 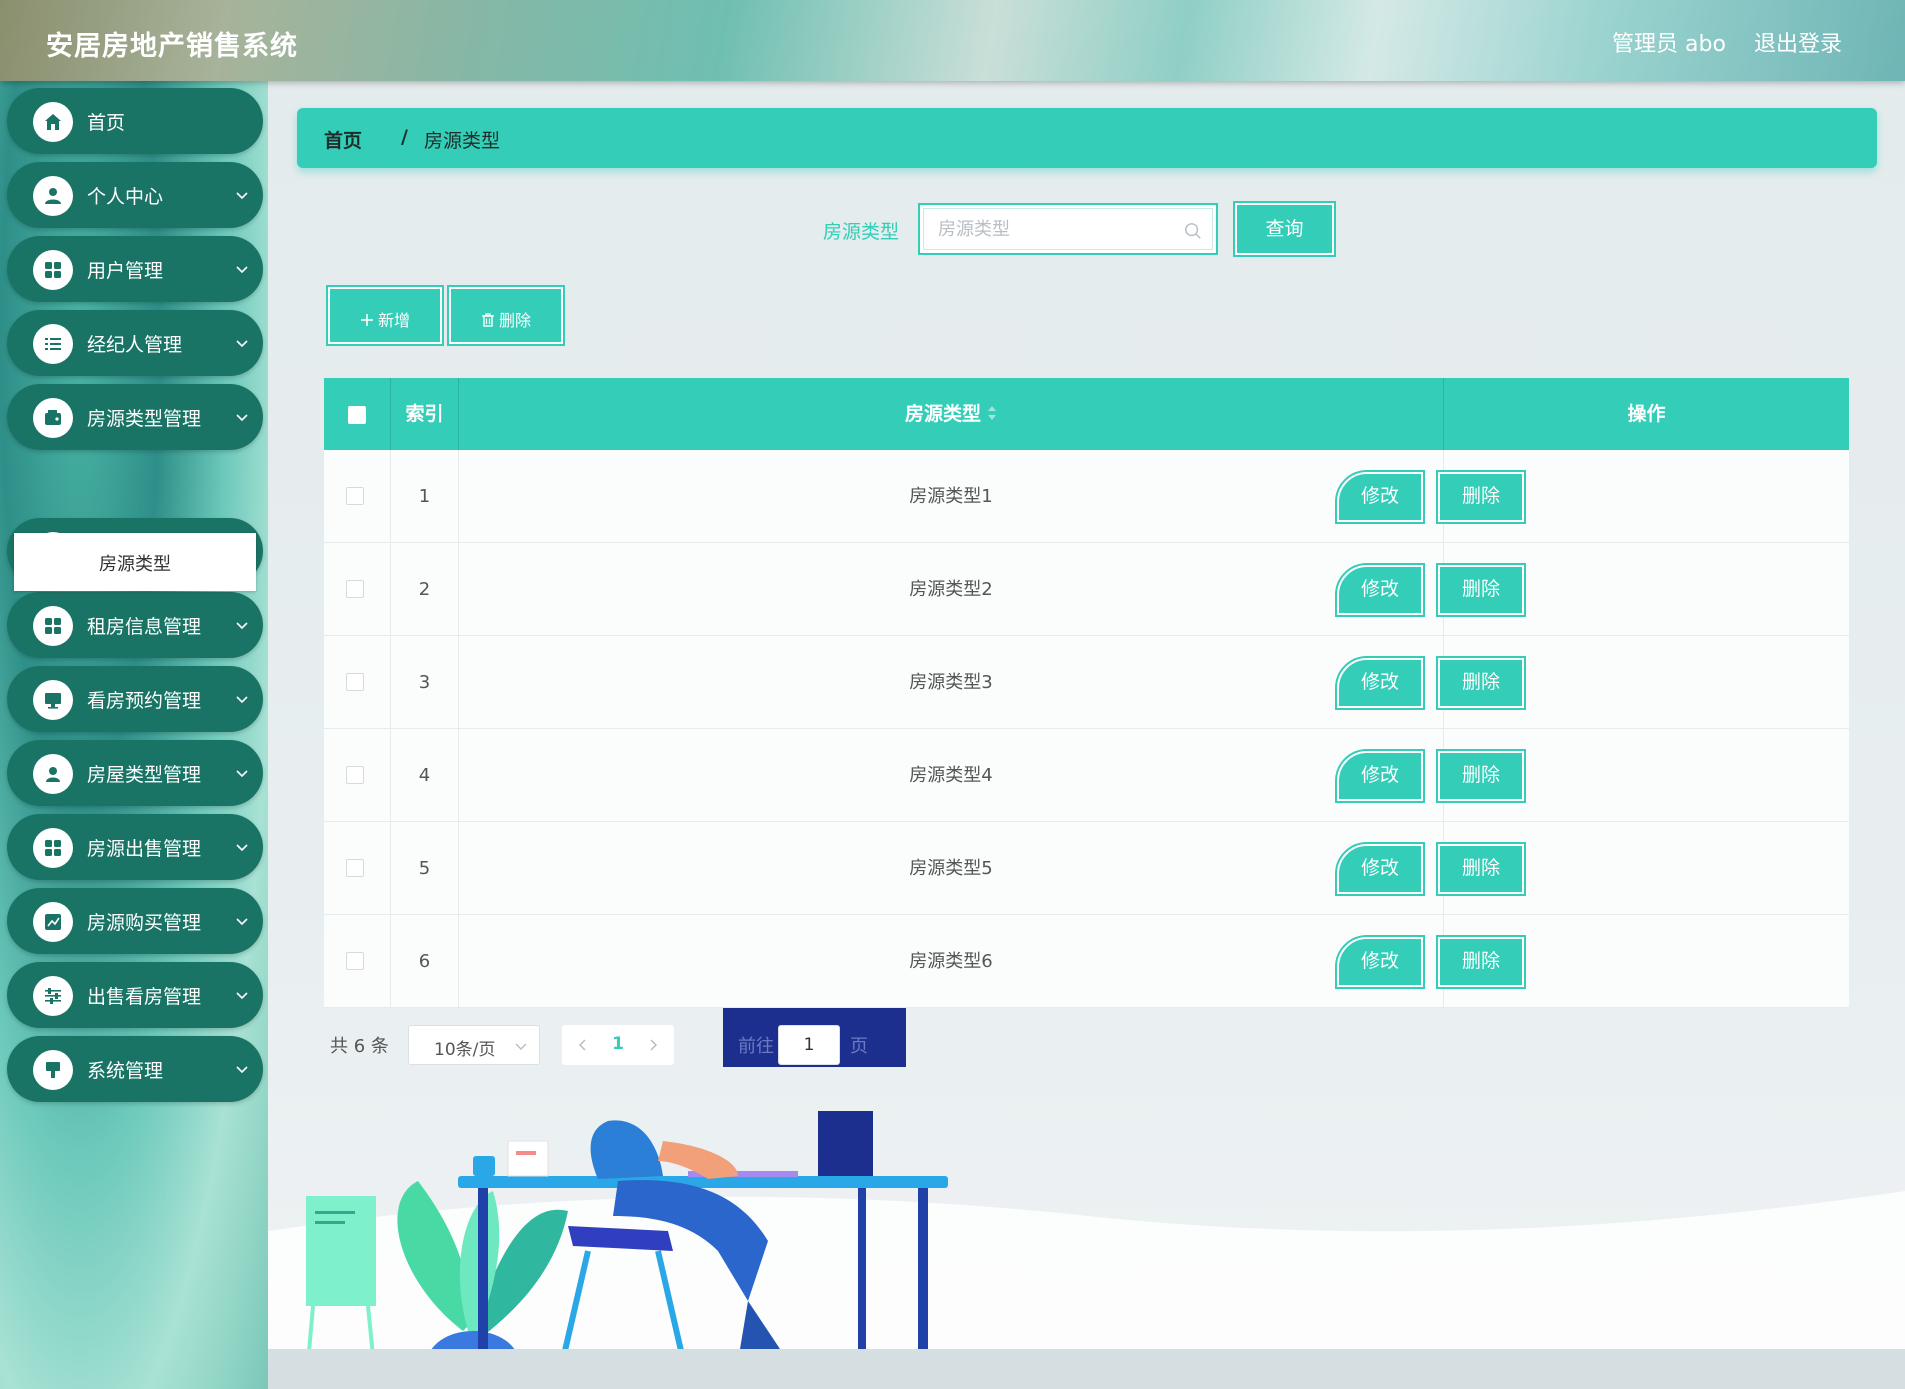 I want to click on select-all-checkbox, so click(x=357, y=415).